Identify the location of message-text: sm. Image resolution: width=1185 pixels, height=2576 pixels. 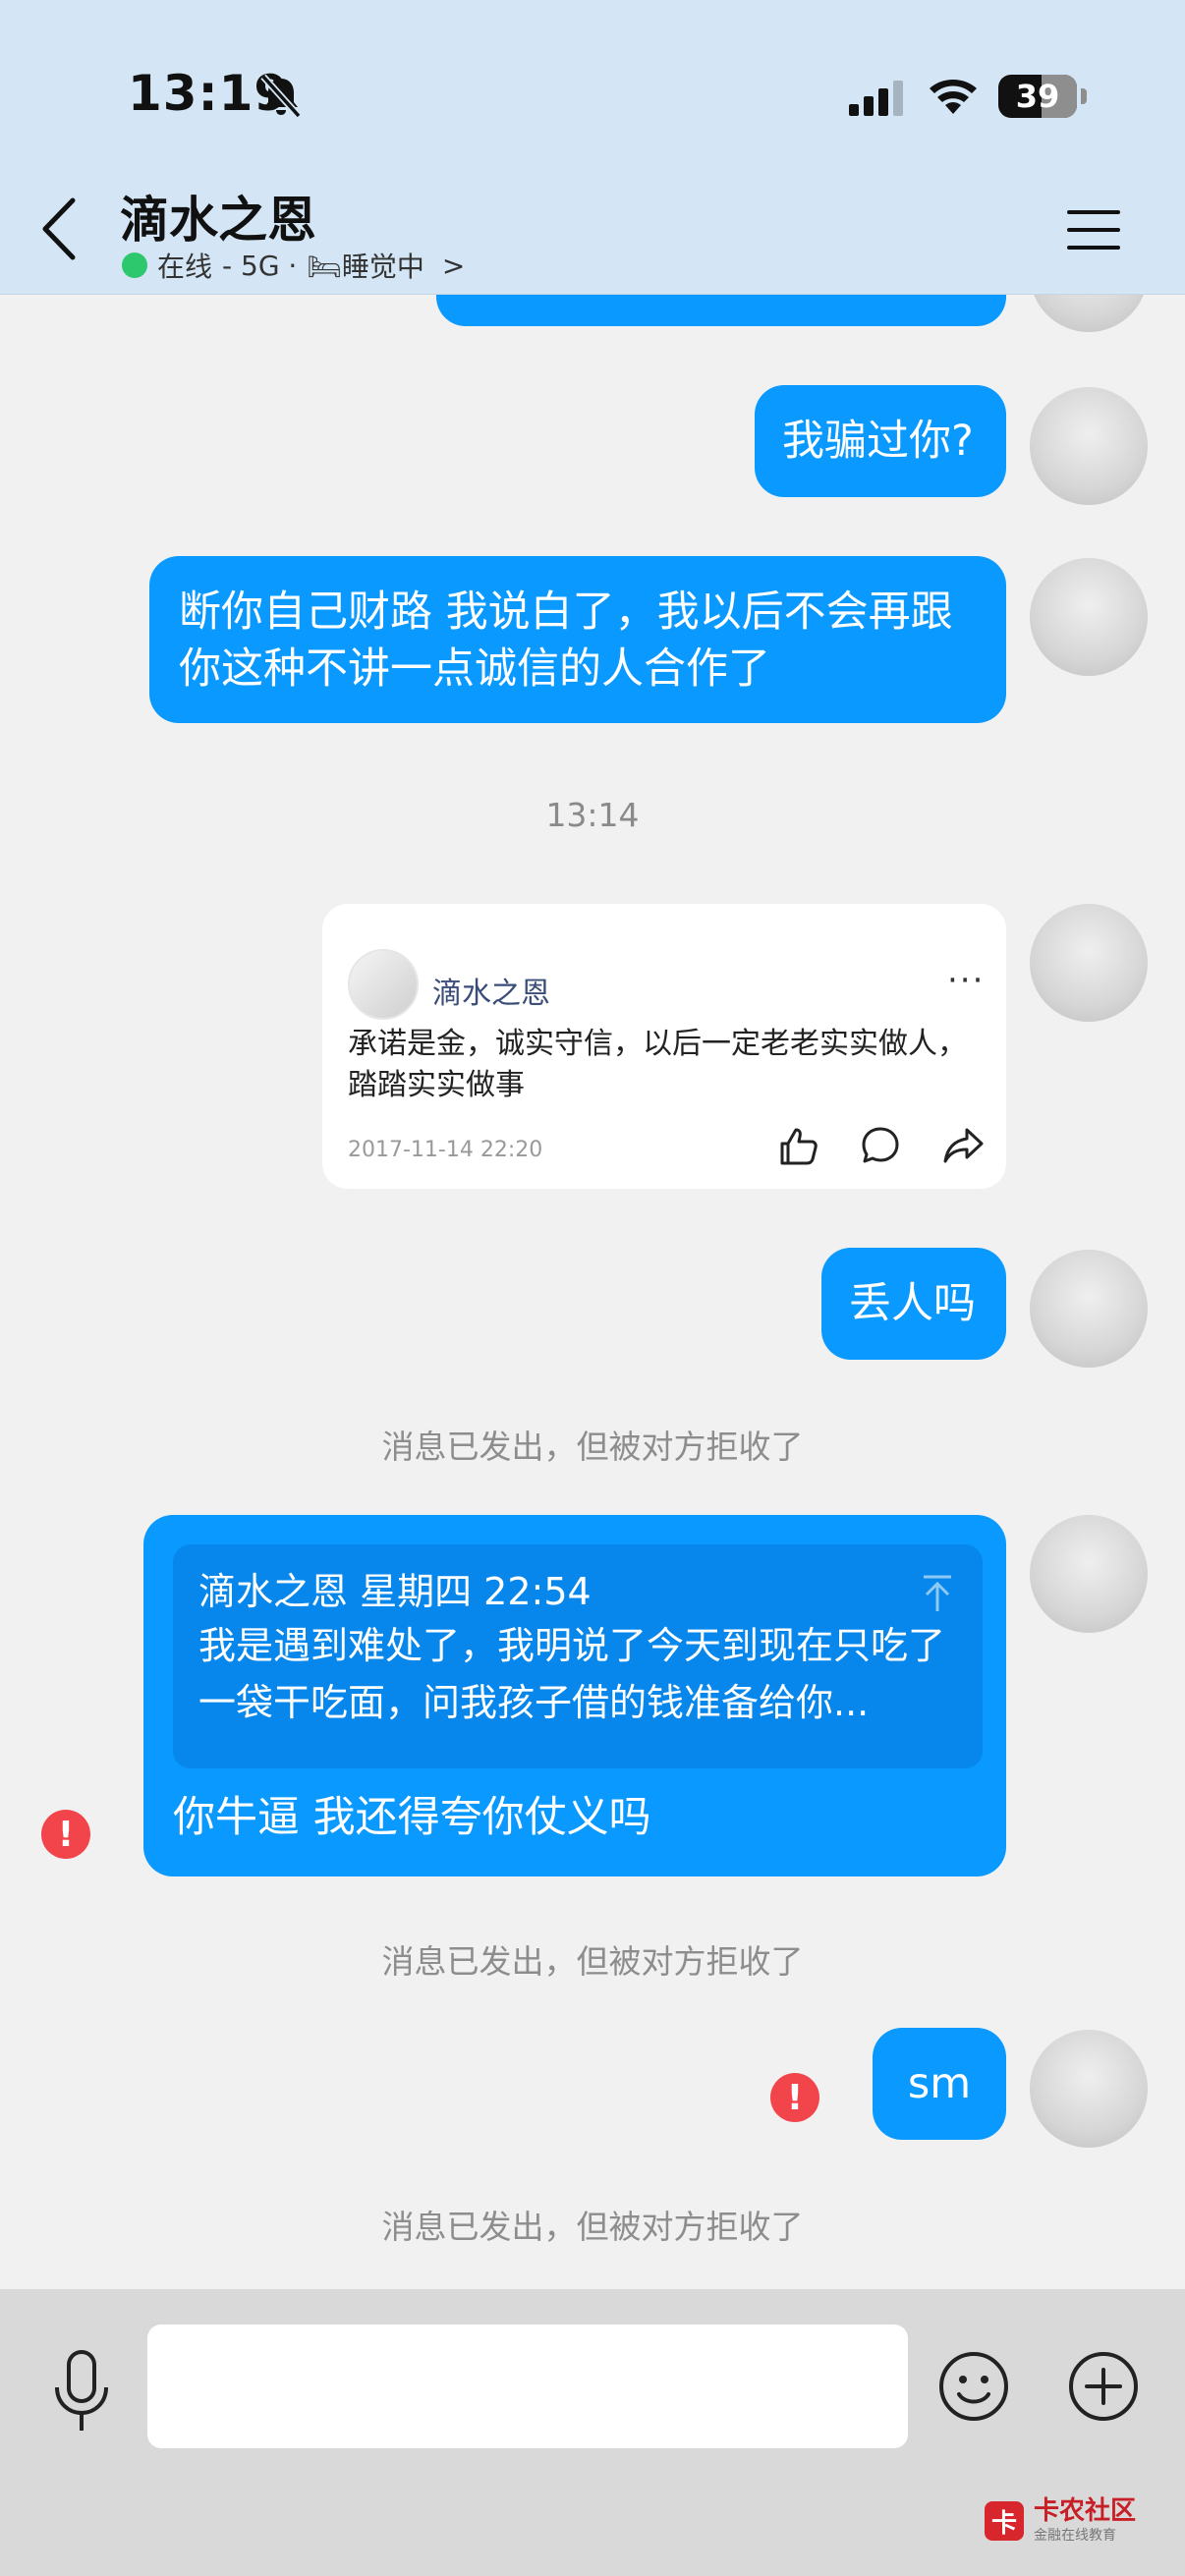
(940, 2083).